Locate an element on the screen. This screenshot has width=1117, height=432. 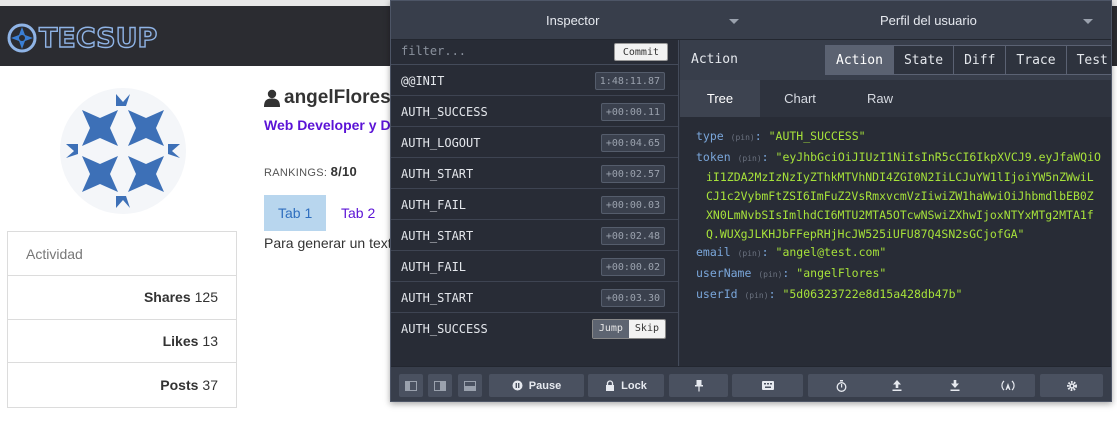
action-time: +00:04.65 is located at coordinates (632, 143).